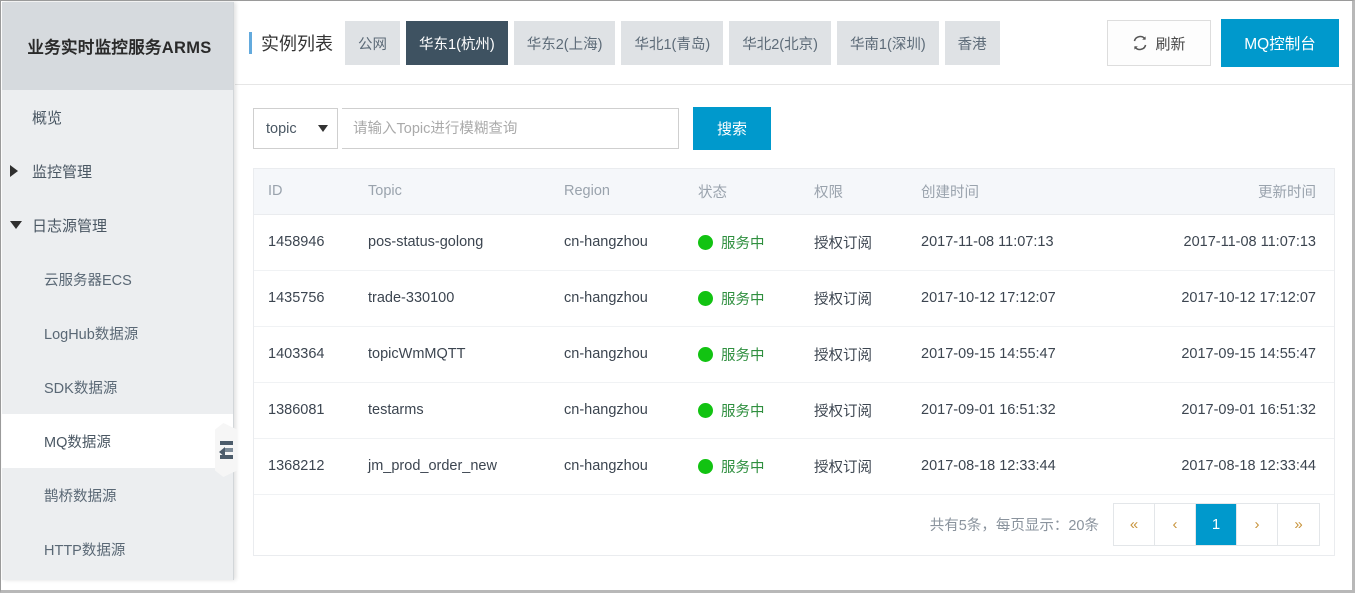 This screenshot has height=593, width=1355. Describe the element at coordinates (91, 334) in the screenshot. I see `sidebar-item-label: LogHub数据源` at that location.